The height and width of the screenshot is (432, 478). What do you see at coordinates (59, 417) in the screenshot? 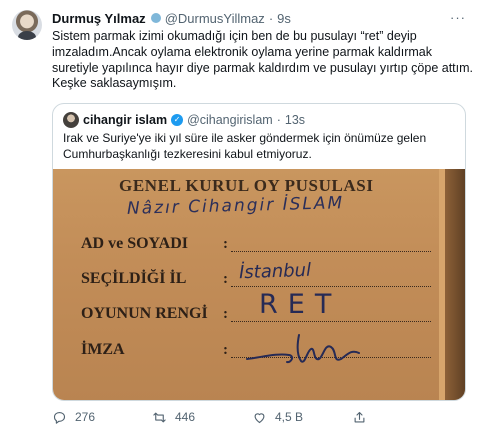
I see `reply-icon` at bounding box center [59, 417].